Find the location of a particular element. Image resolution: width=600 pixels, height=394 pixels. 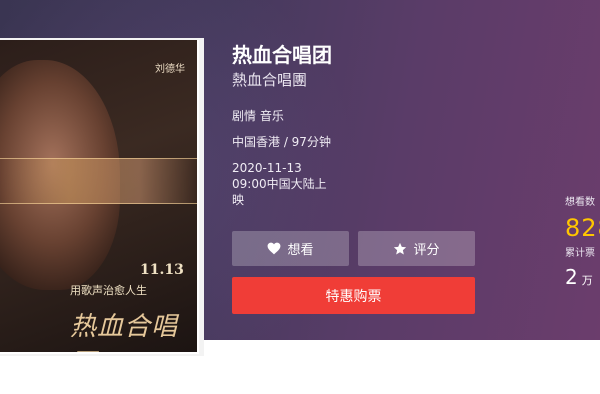

buy-ticket-label: 特惠购票 is located at coordinates (353, 296).